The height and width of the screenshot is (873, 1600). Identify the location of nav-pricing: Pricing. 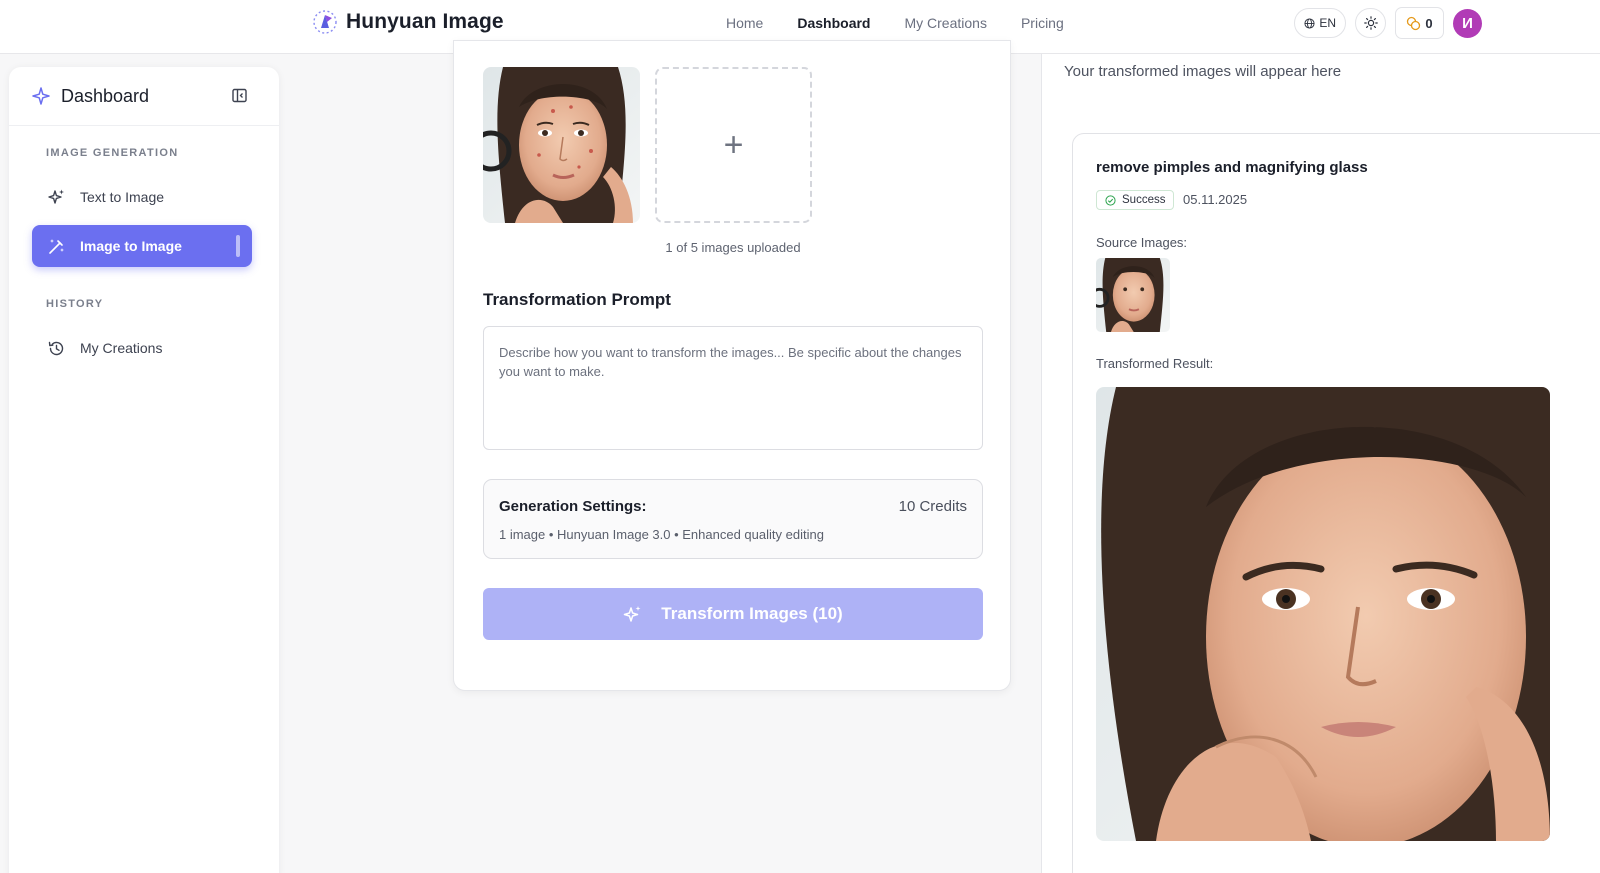
(1042, 23).